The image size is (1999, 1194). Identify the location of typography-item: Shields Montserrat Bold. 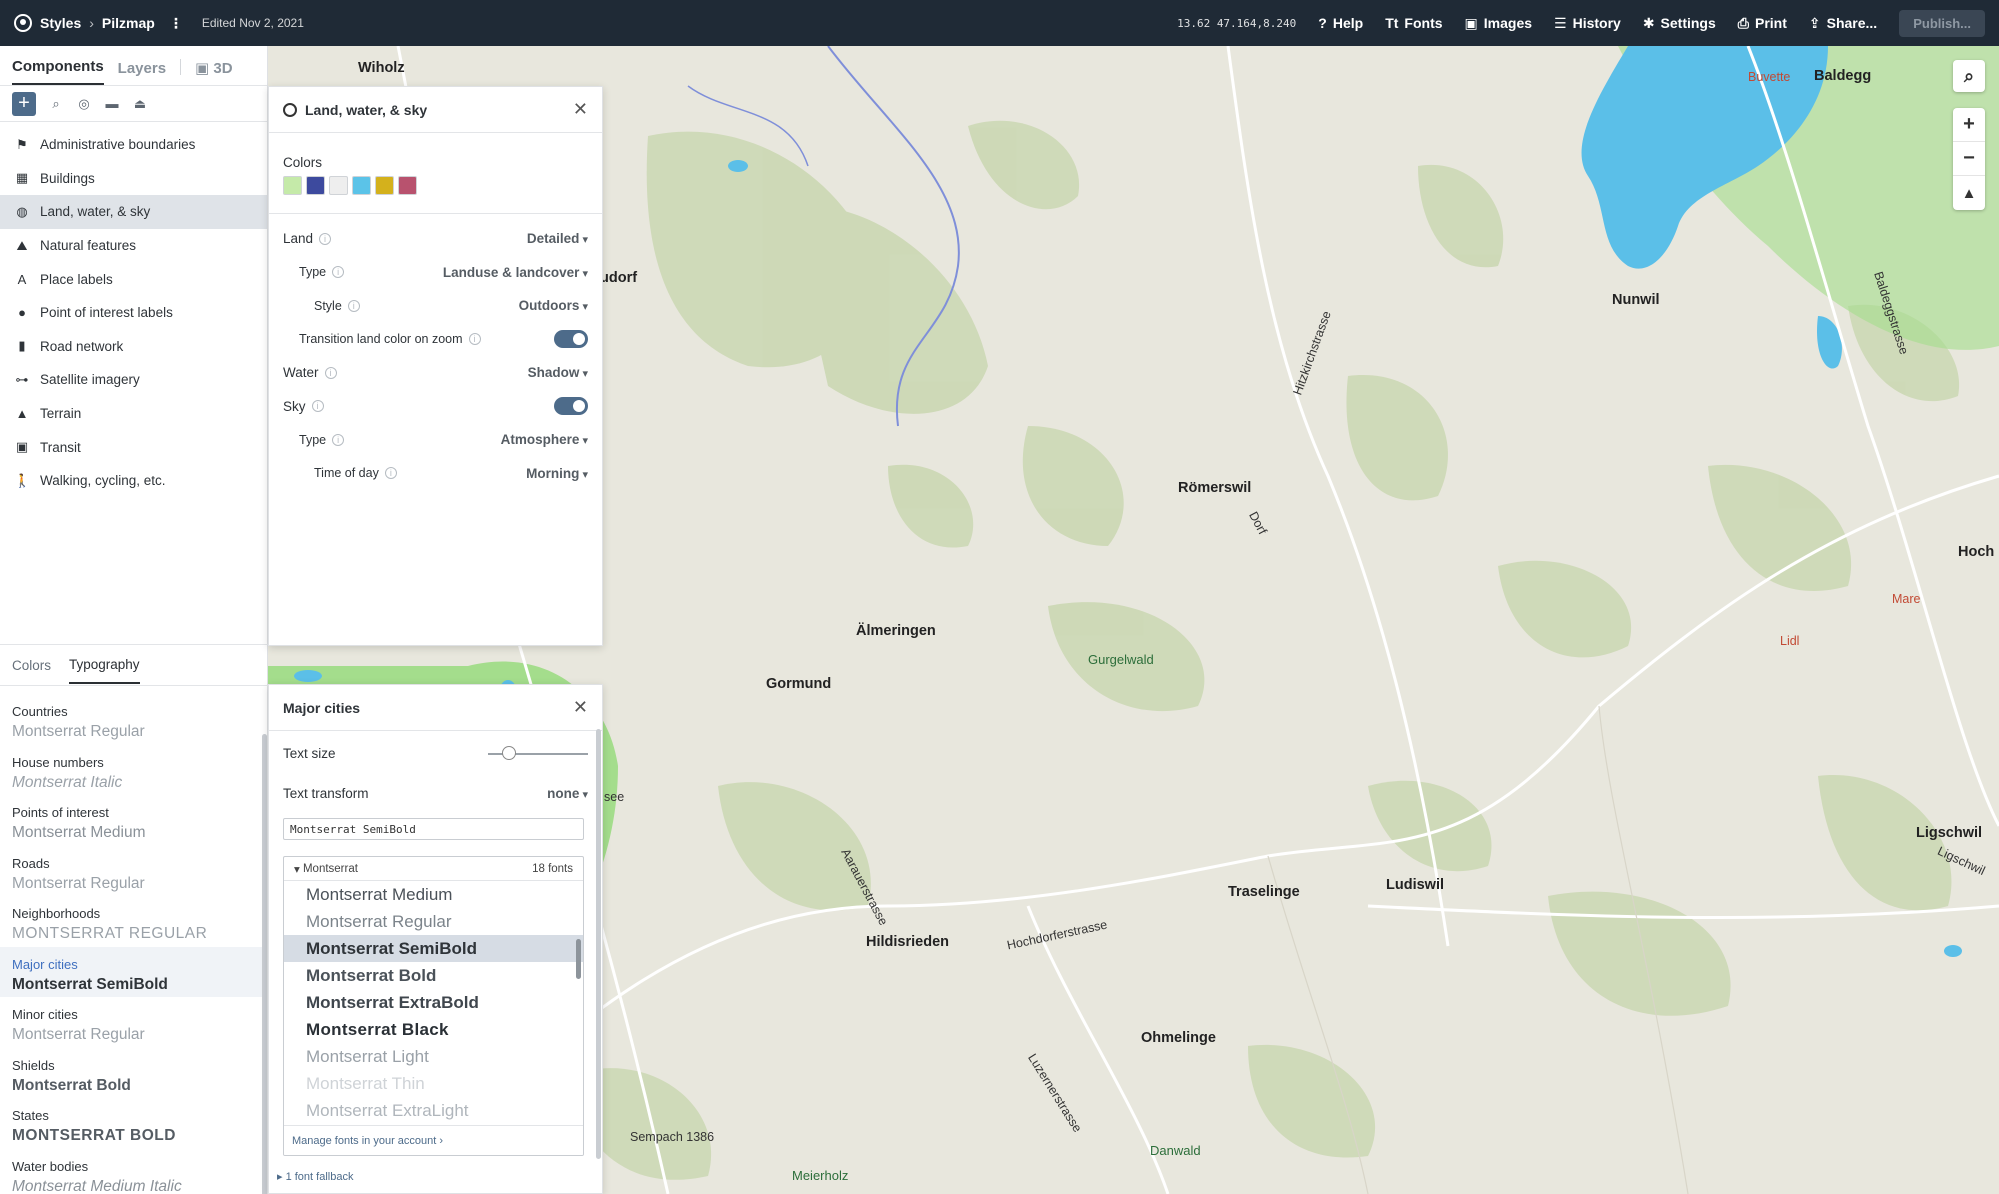
(131, 1073).